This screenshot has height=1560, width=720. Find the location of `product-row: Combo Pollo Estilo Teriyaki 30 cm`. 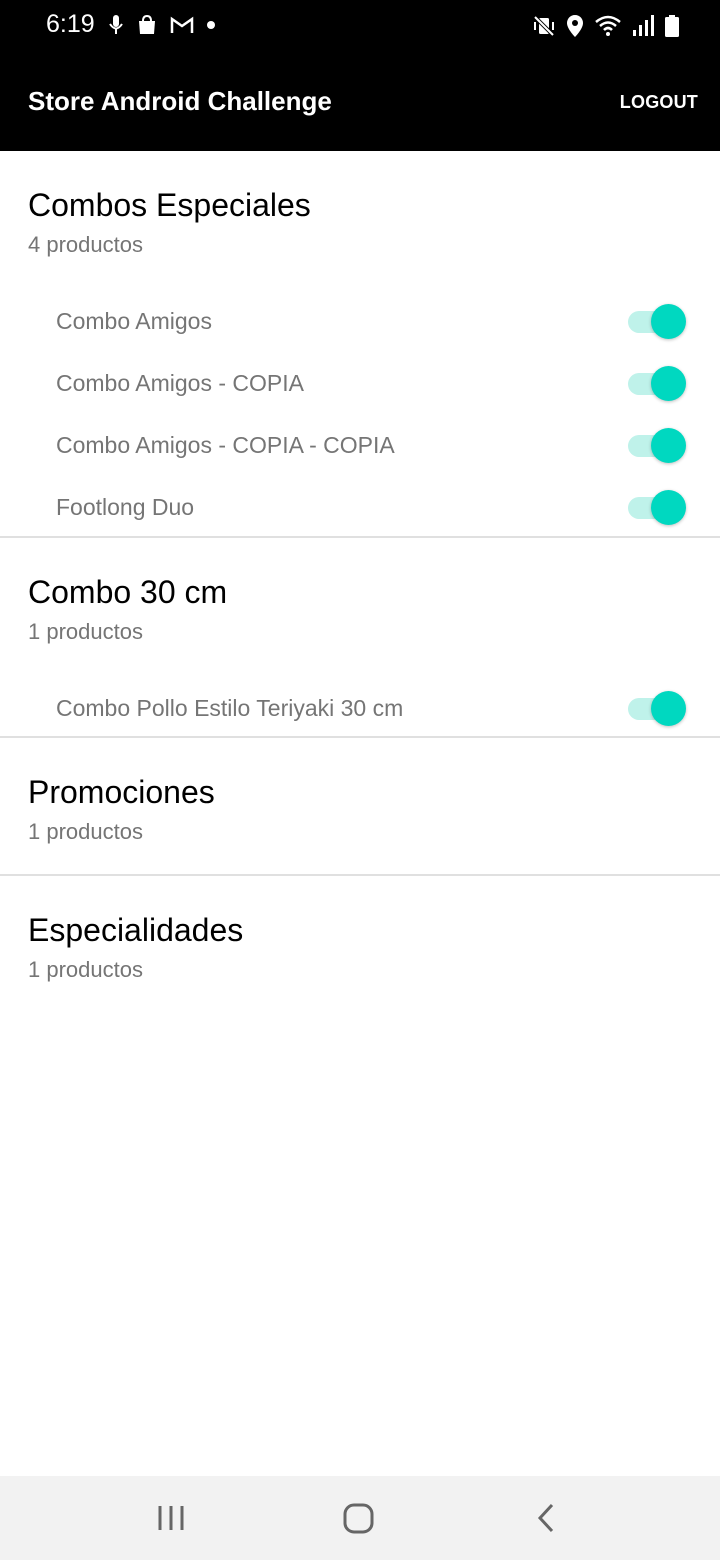

product-row: Combo Pollo Estilo Teriyaki 30 cm is located at coordinates (360, 708).